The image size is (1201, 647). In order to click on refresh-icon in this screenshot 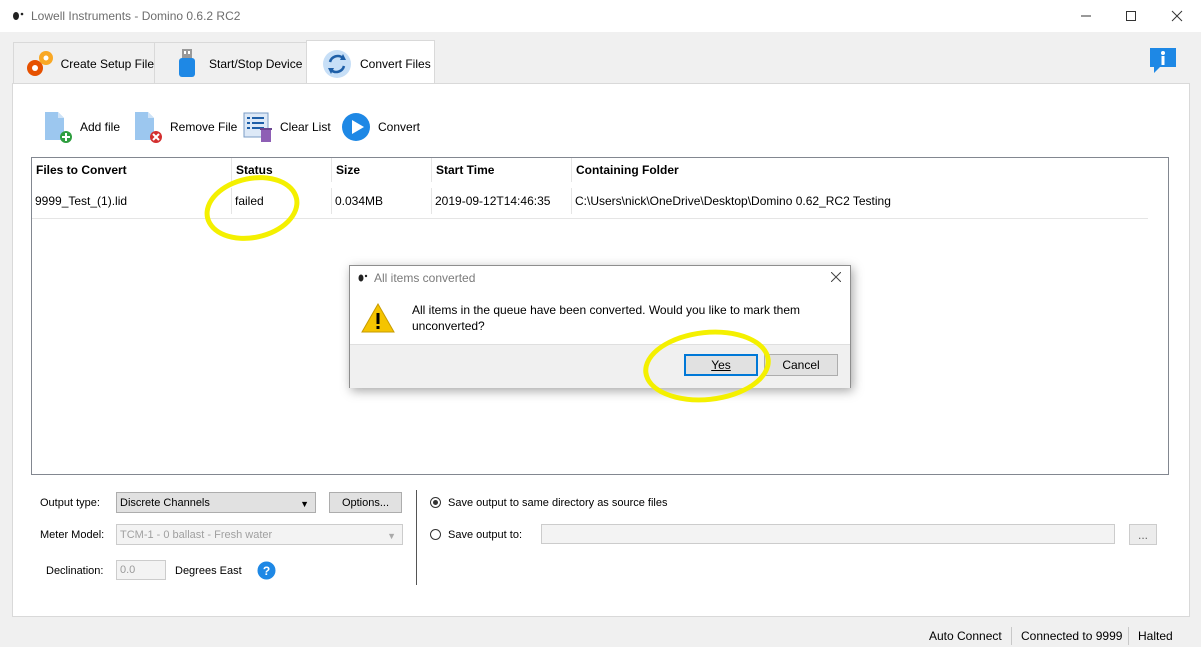, I will do `click(337, 63)`.